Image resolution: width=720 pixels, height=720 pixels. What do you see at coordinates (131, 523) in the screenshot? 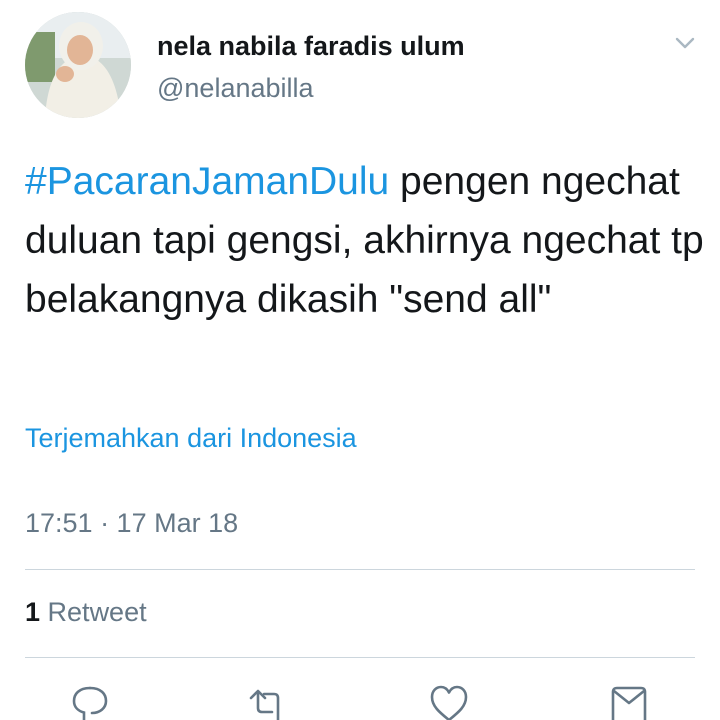
I see `tweet-timestamp: 17:51 · 17 Mar 18` at bounding box center [131, 523].